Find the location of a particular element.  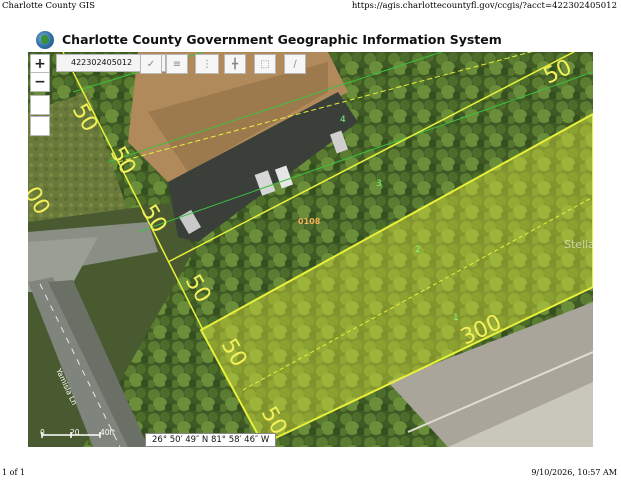

lot-number: 2 is located at coordinates (418, 250).